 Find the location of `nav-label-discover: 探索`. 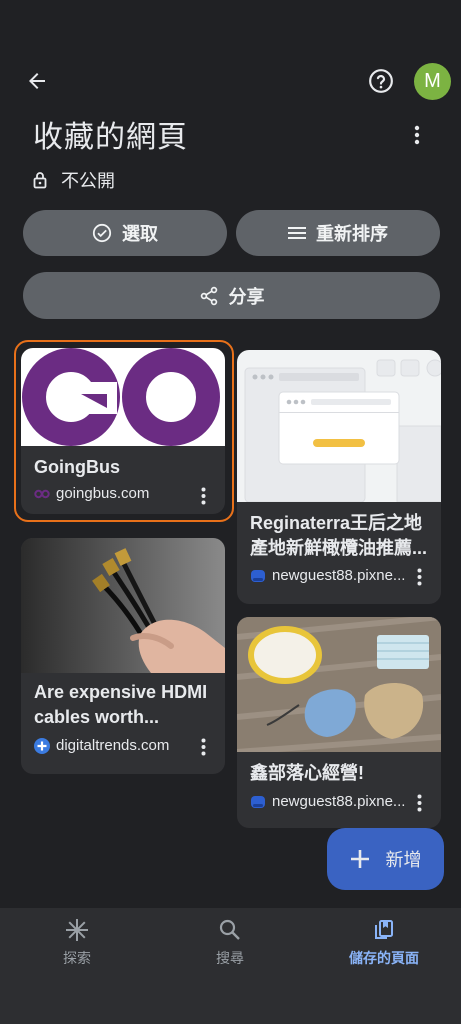

nav-label-discover: 探索 is located at coordinates (77, 958).